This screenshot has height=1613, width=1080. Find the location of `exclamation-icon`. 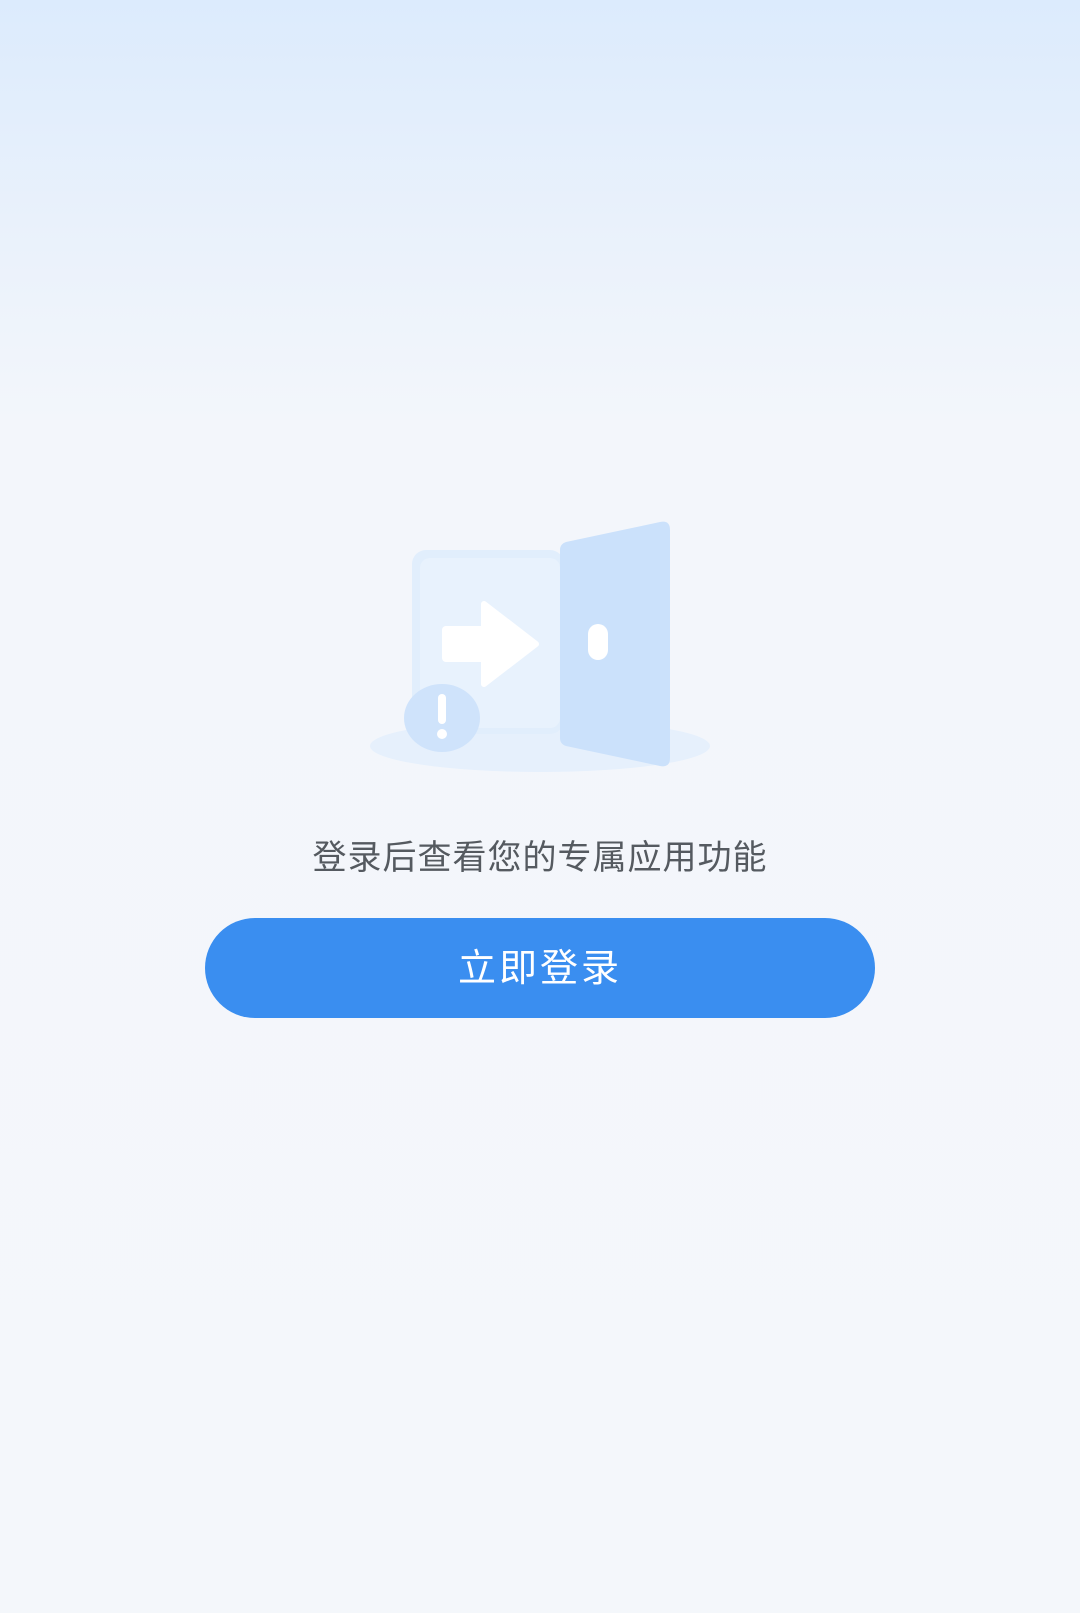

exclamation-icon is located at coordinates (442, 718).